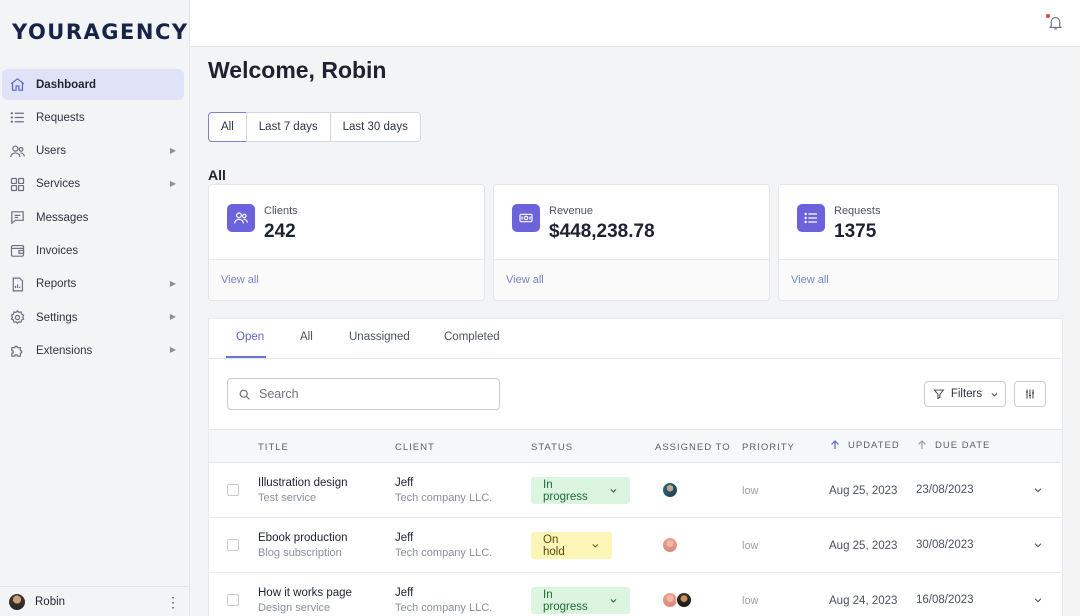 This screenshot has width=1080, height=616. I want to click on column-header-label: DUE DATE, so click(963, 445).